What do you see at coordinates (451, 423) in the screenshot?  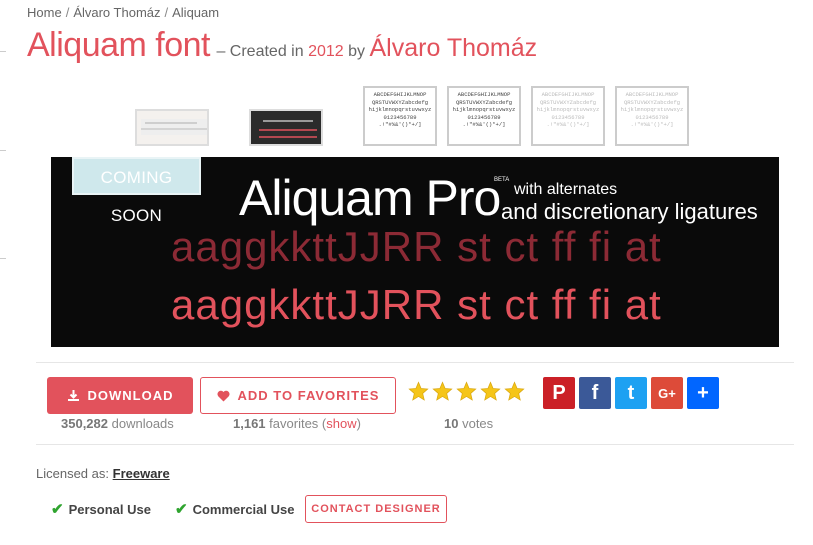 I see `votes-number: 10` at bounding box center [451, 423].